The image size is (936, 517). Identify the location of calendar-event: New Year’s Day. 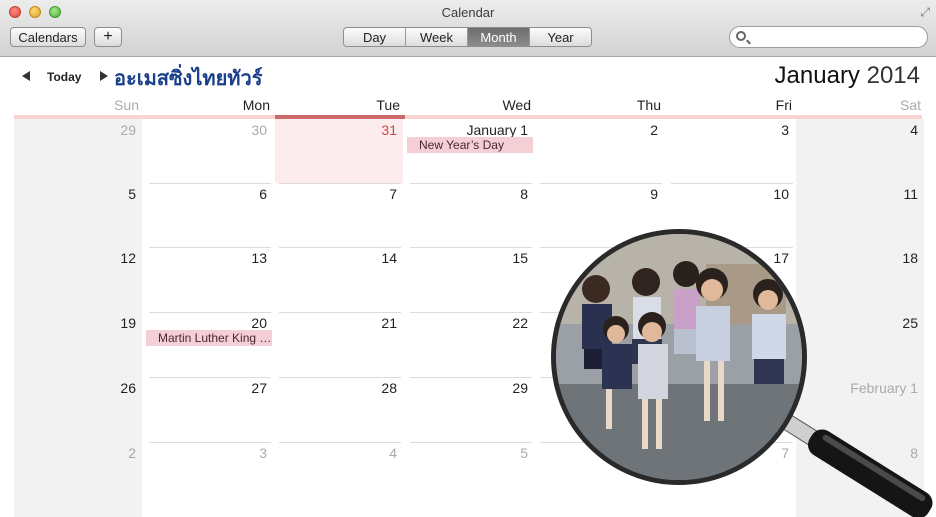
(470, 145).